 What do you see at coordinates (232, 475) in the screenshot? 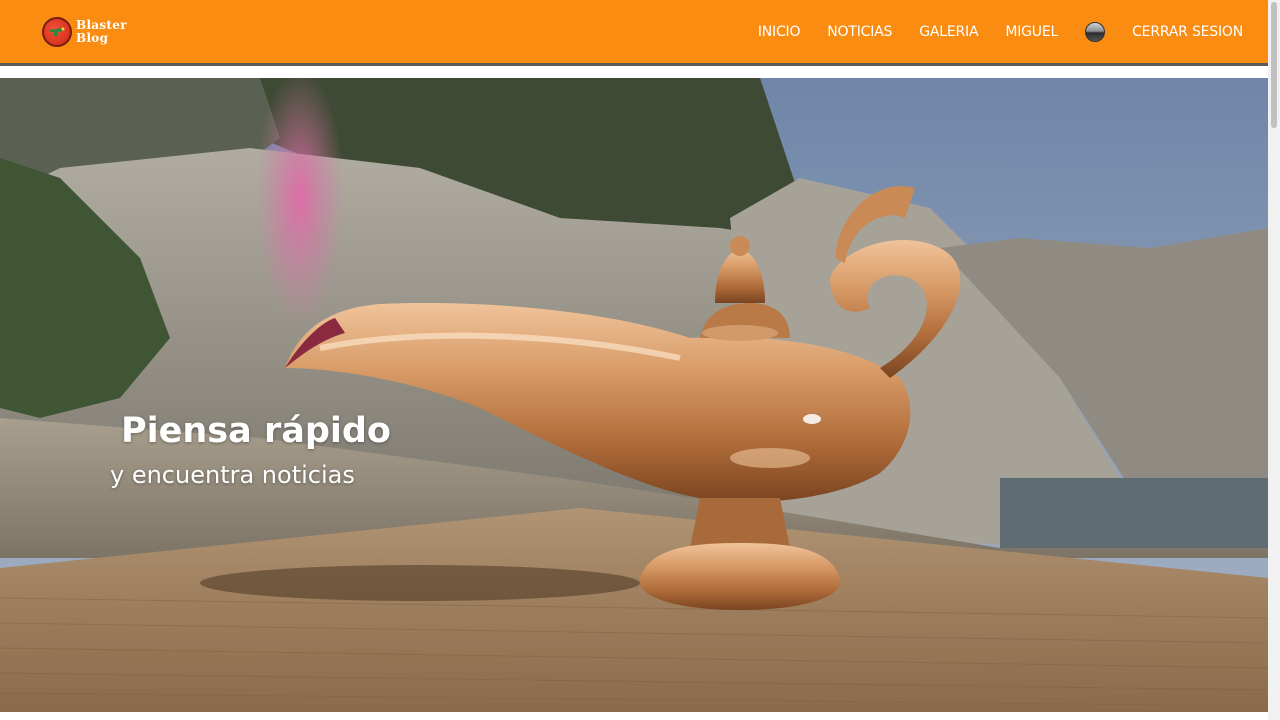
I see `hero-subtitle: y encuentra noticias` at bounding box center [232, 475].